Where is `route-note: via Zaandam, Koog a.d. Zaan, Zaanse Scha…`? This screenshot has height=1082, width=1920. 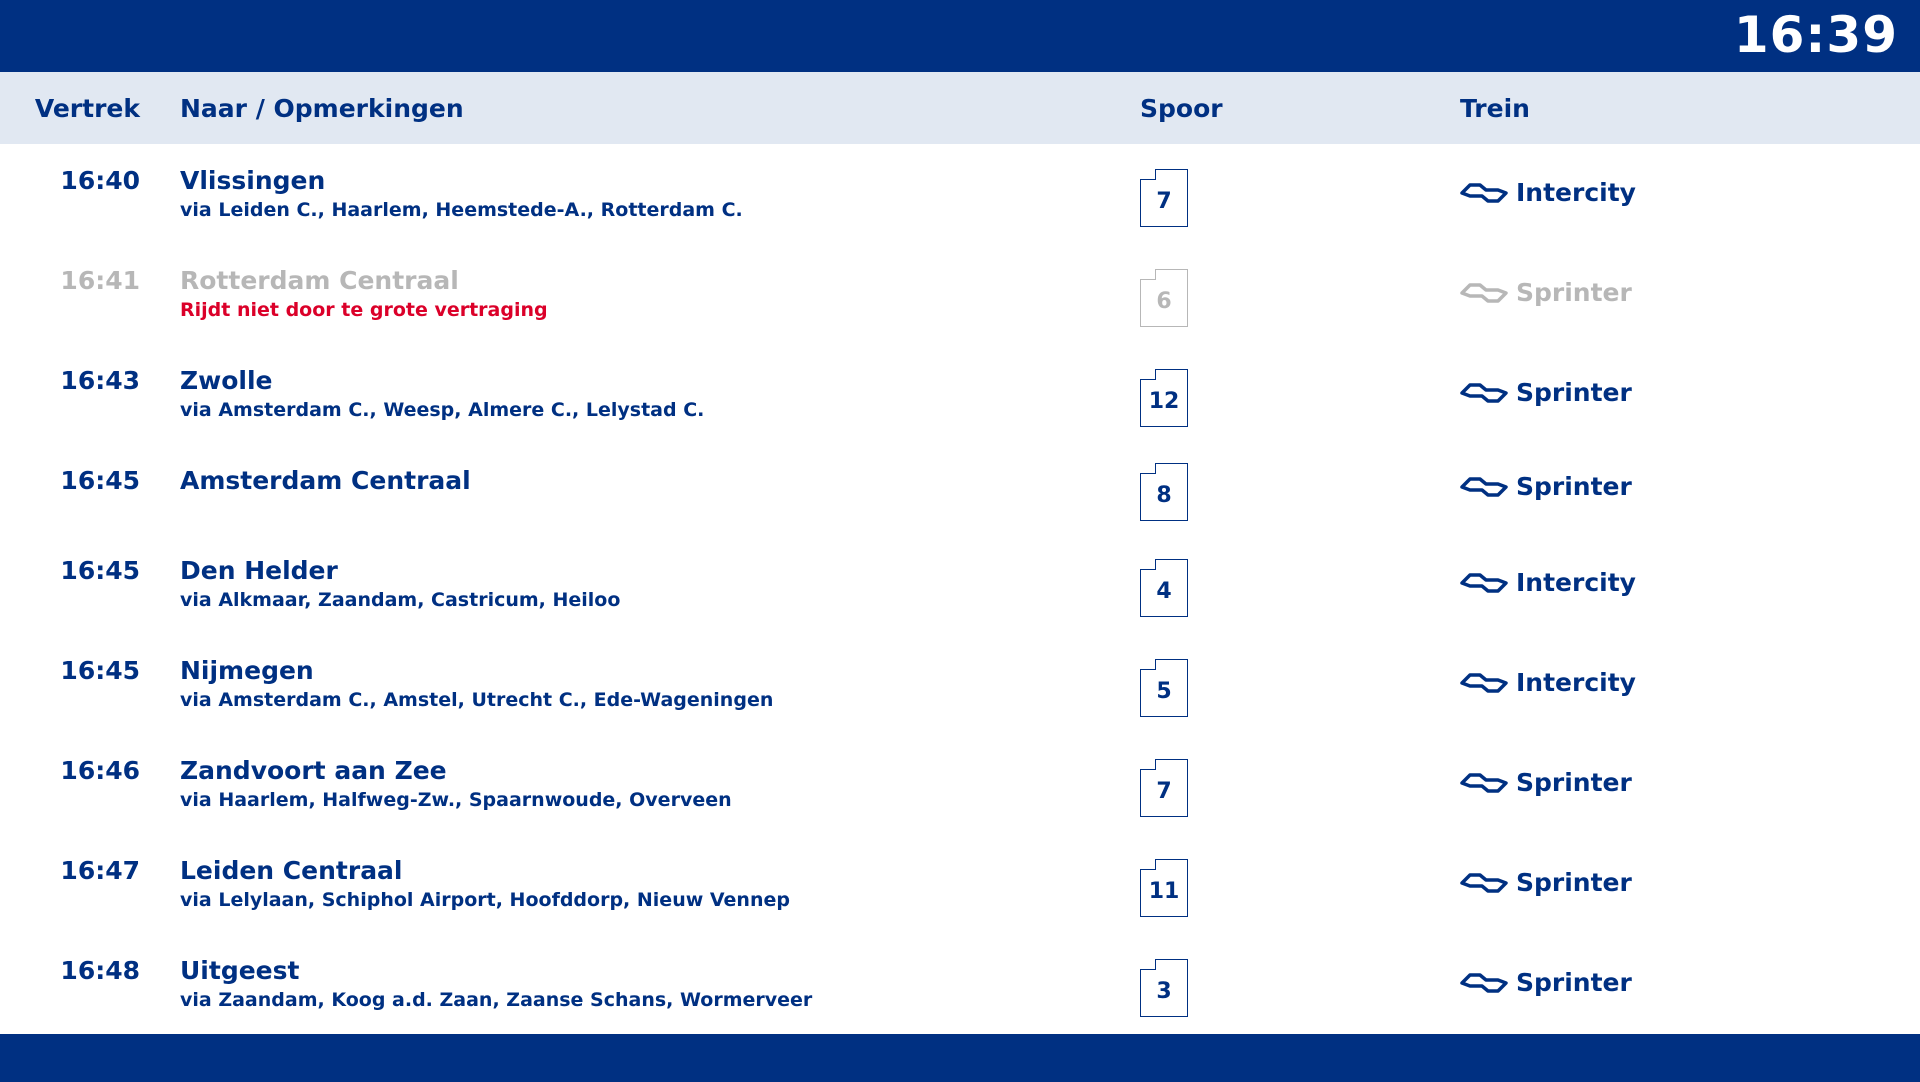 route-note: via Zaandam, Koog a.d. Zaan, Zaanse Scha… is located at coordinates (496, 1000).